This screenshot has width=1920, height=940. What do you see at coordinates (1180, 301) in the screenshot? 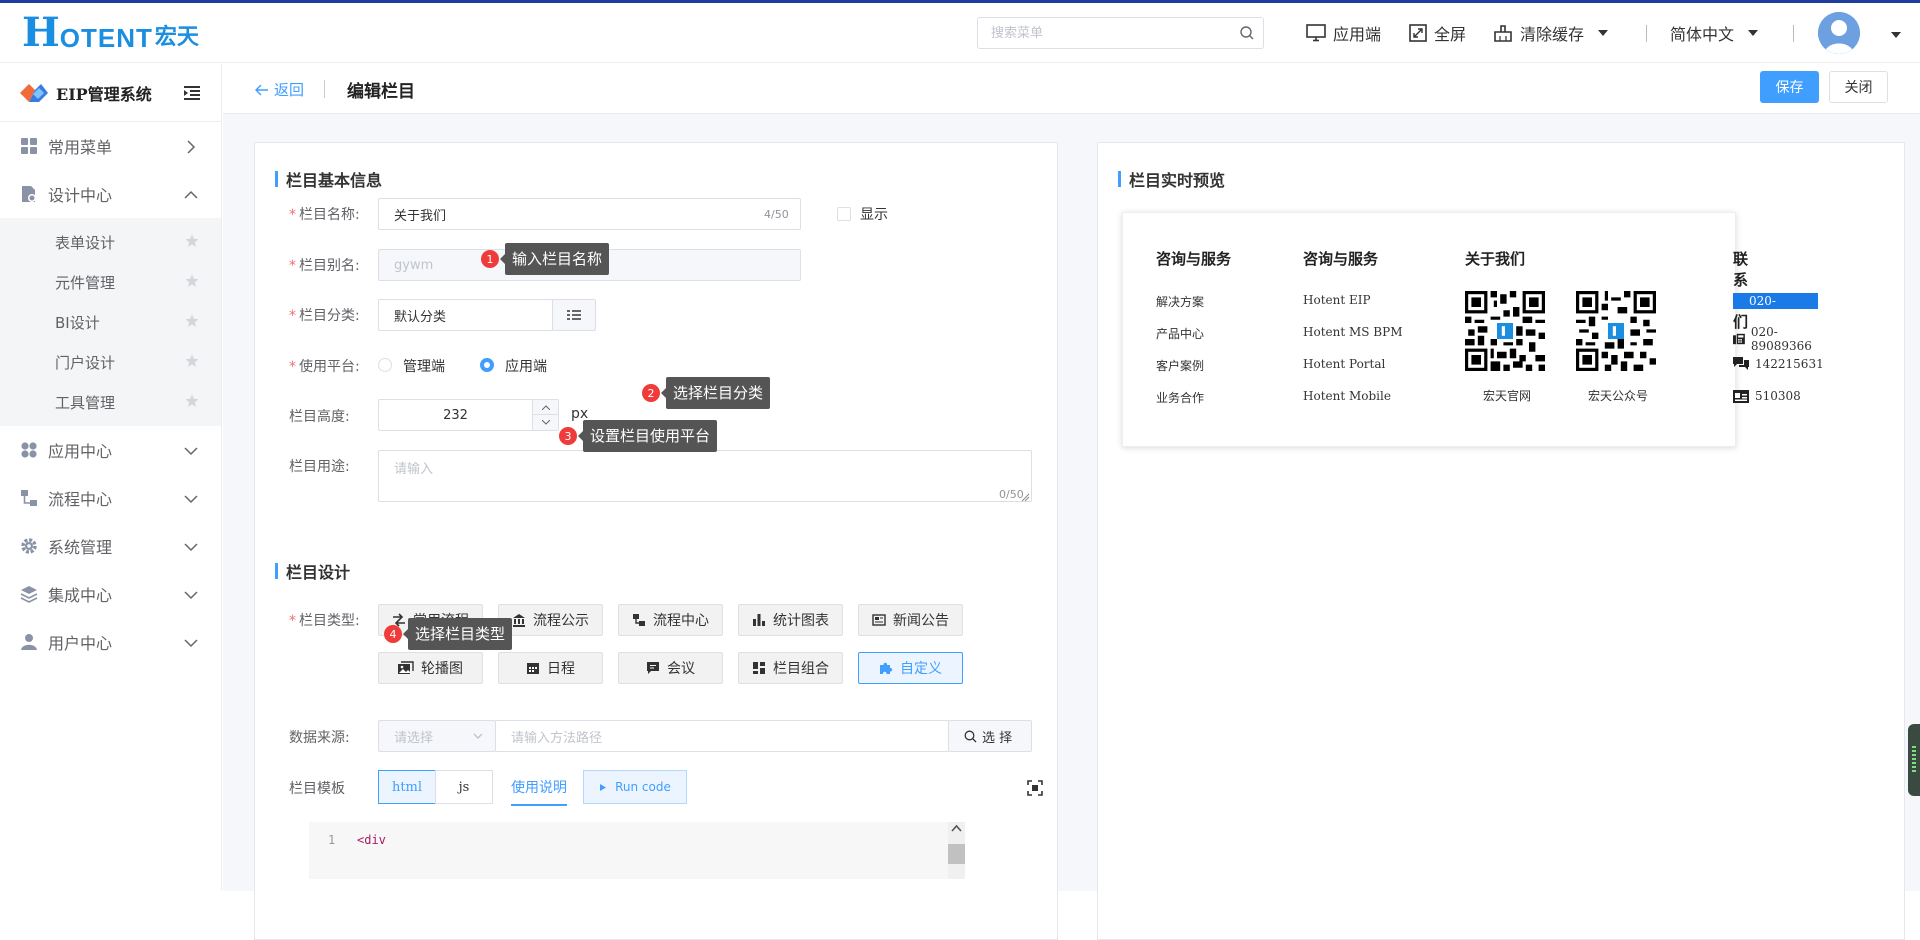
I see `preview-link: 解决方案` at bounding box center [1180, 301].